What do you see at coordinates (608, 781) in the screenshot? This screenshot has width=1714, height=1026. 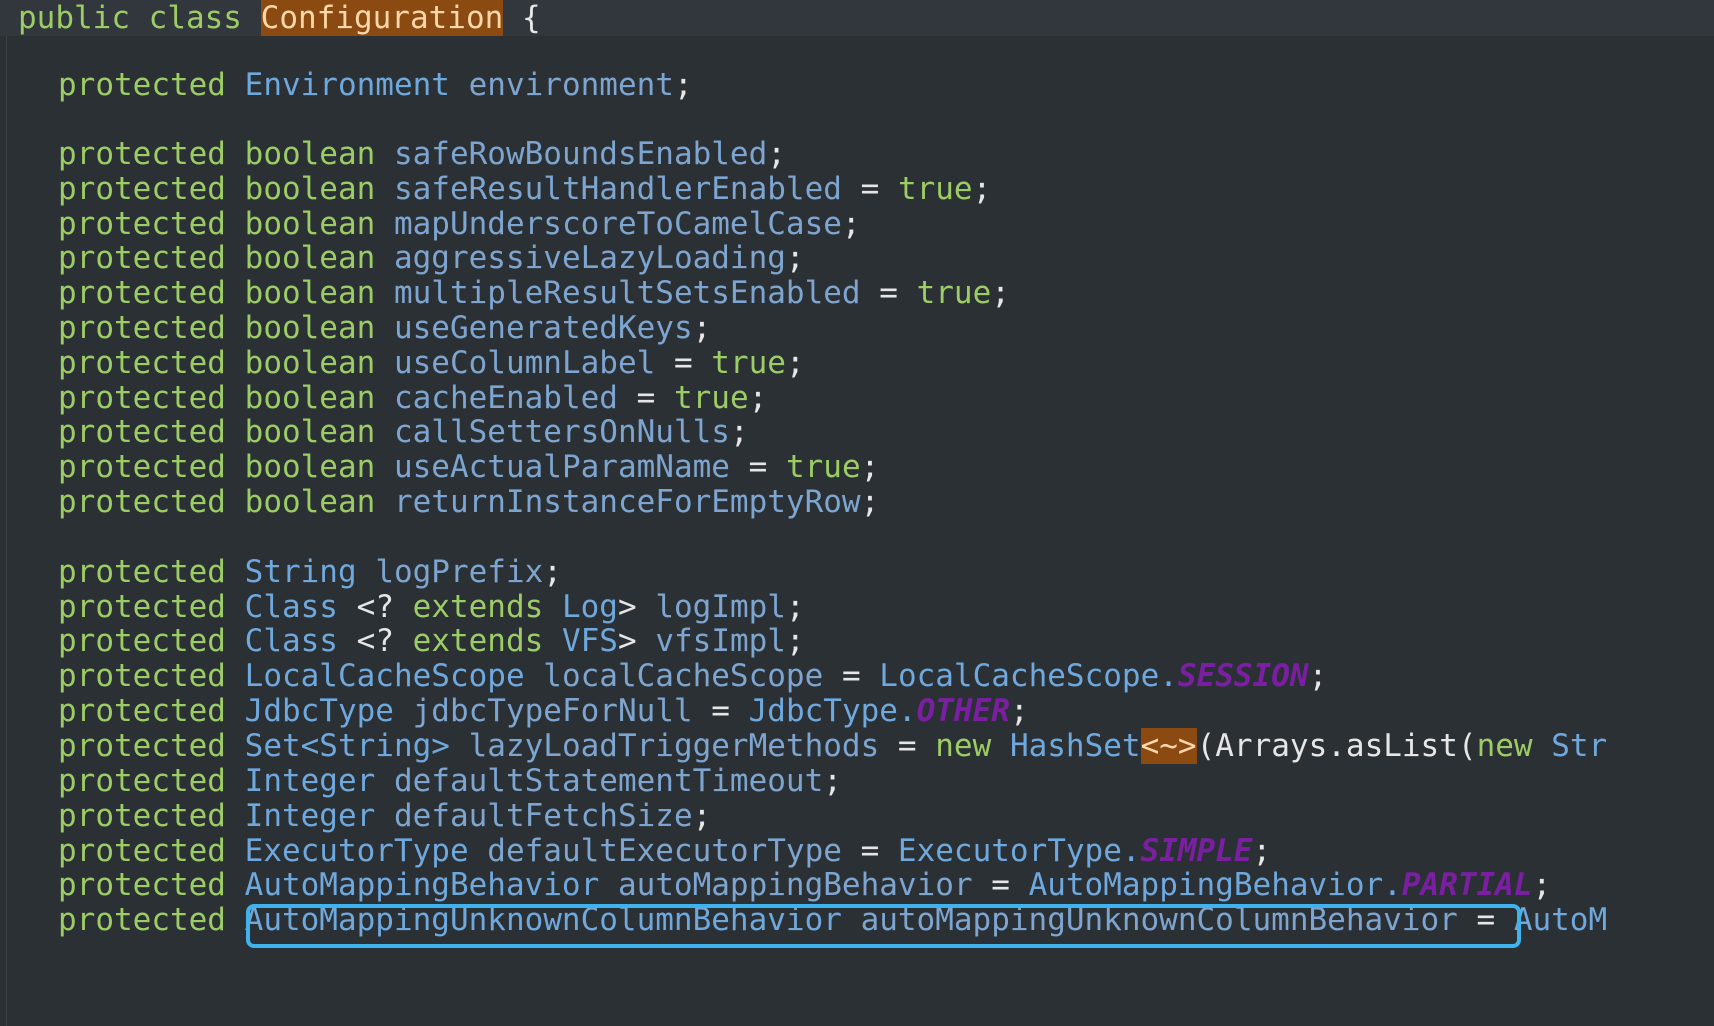 I see `field-name: defaultStatementTimeout` at bounding box center [608, 781].